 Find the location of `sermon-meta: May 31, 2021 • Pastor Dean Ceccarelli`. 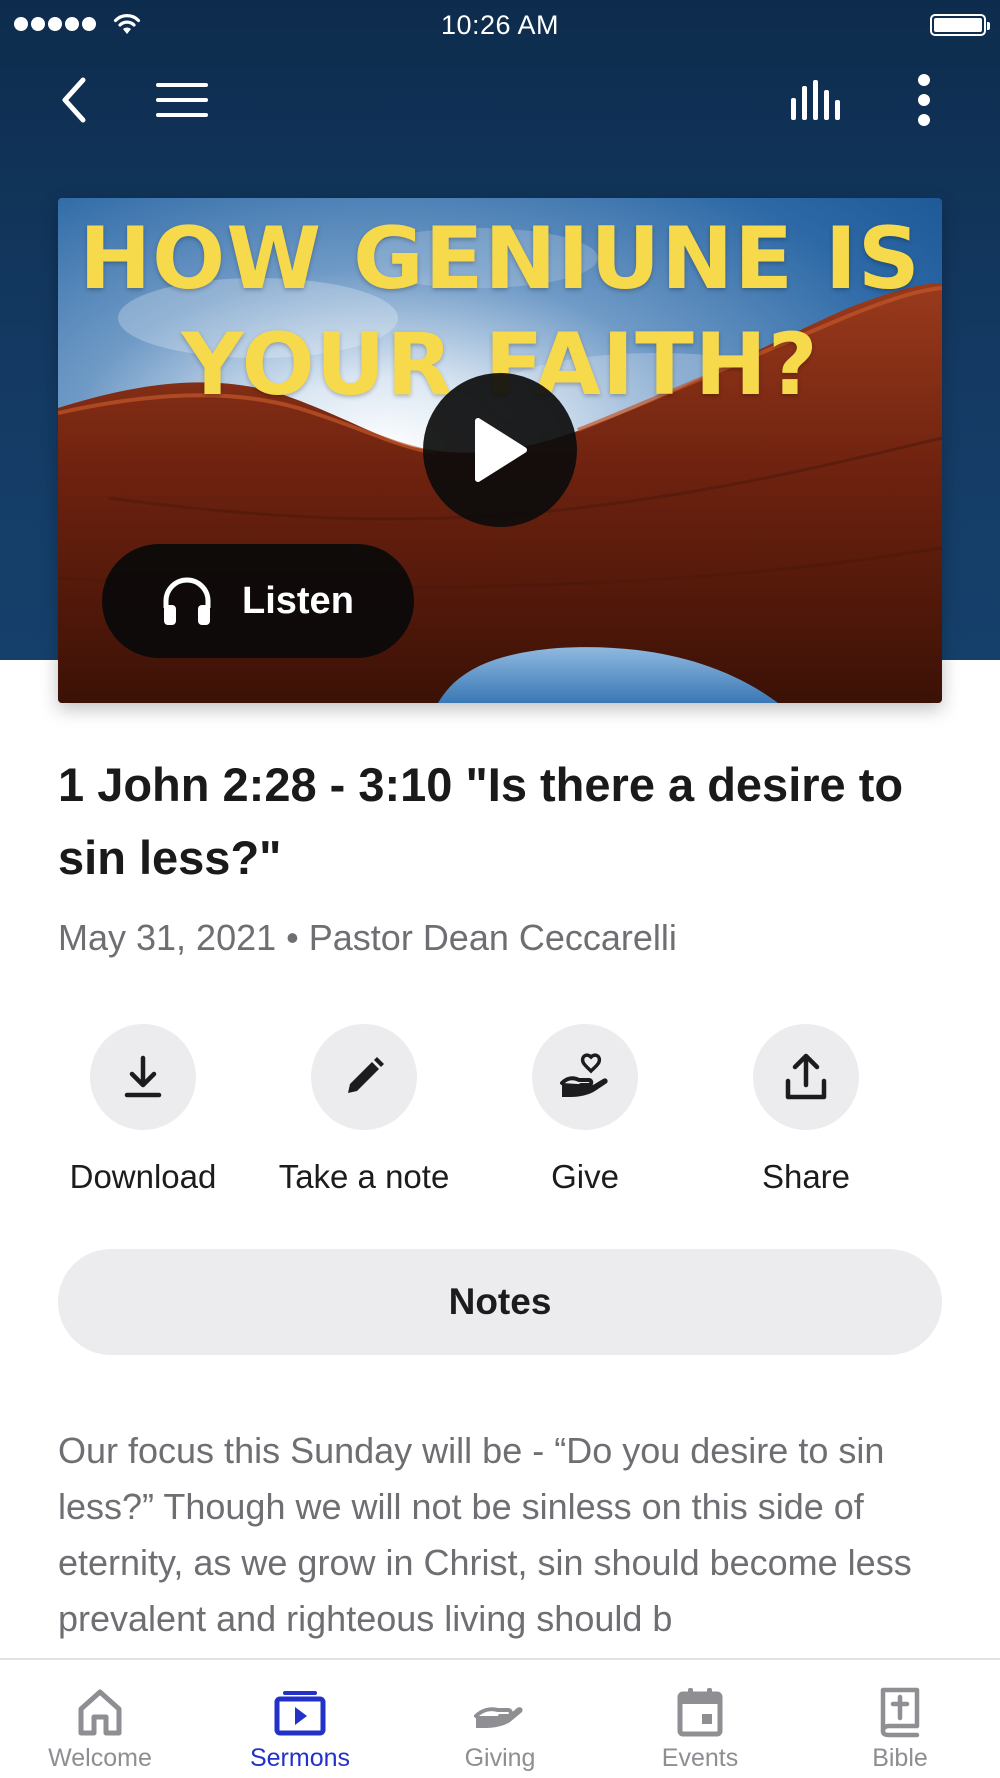

sermon-meta: May 31, 2021 • Pastor Dean Ceccarelli is located at coordinates (367, 938).